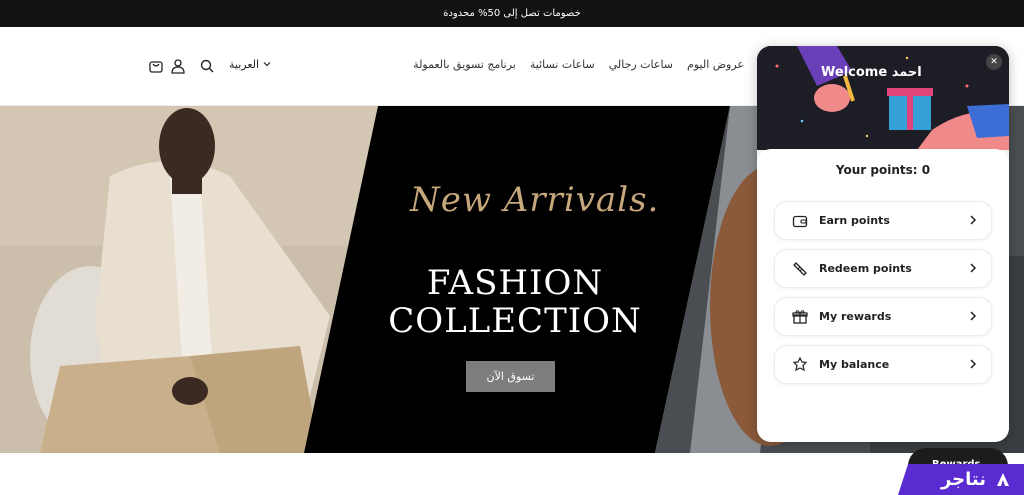 The width and height of the screenshot is (1024, 495). Describe the element at coordinates (855, 316) in the screenshot. I see `my-rewards-label: My rewards` at that location.